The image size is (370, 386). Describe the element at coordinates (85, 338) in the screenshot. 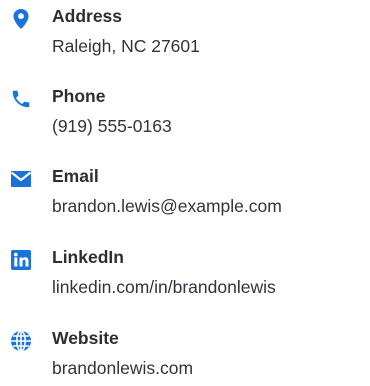

I see `website-label: Website` at that location.